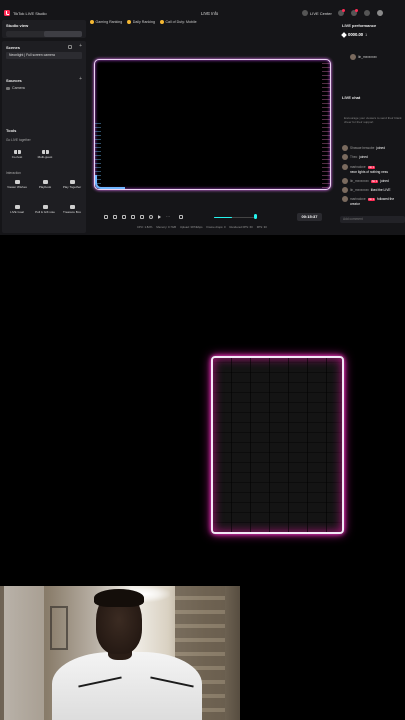  I want to click on add-source-icon: +, so click(80, 79).